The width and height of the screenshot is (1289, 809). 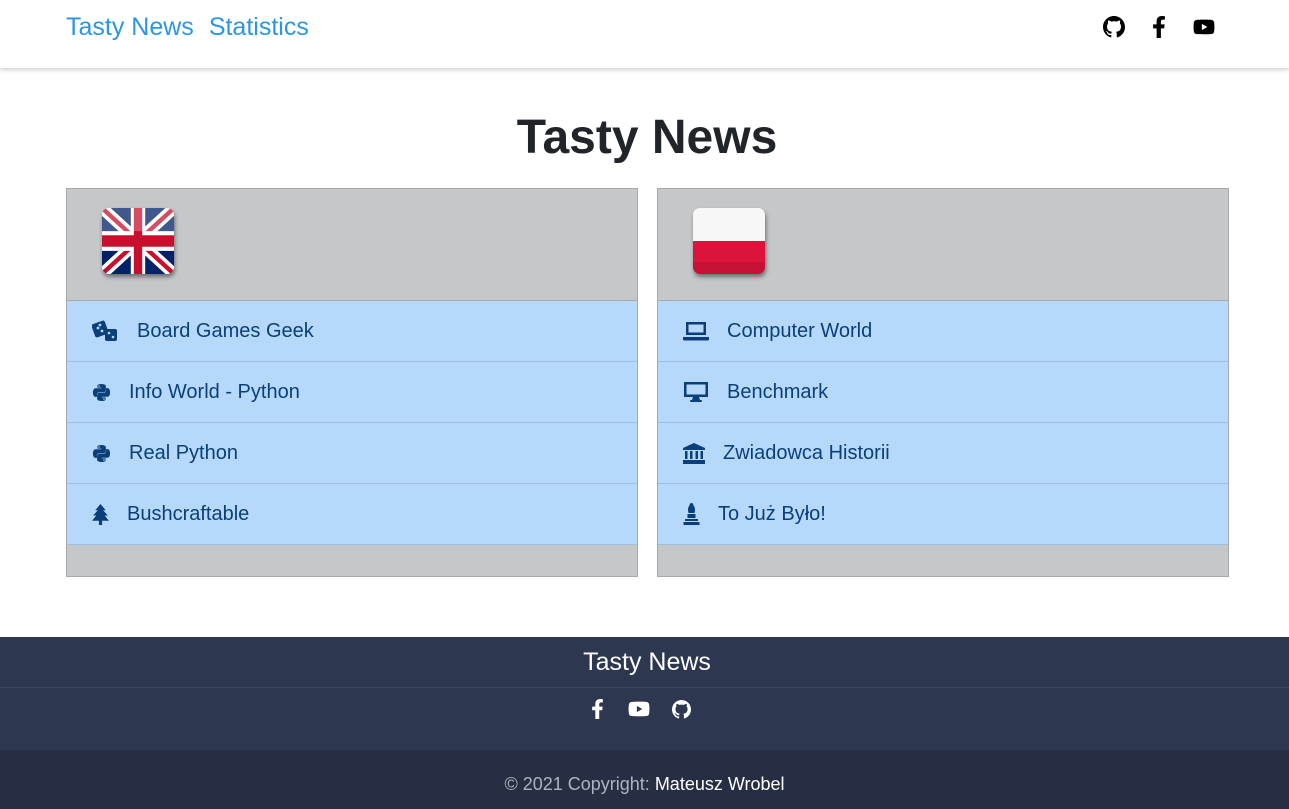 I want to click on list-item-label: Zwiadowca Historii, so click(x=806, y=453).